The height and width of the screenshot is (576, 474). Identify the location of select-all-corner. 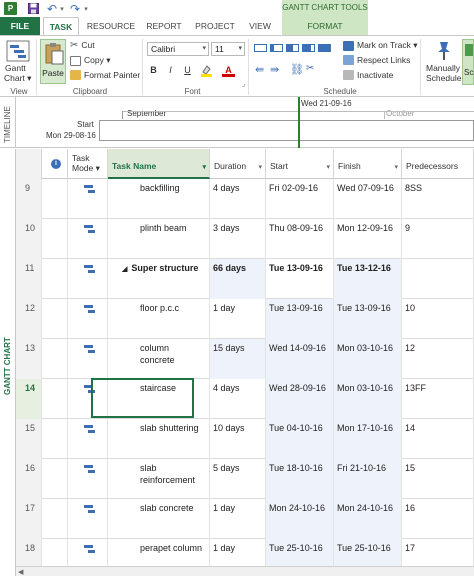
(29, 164).